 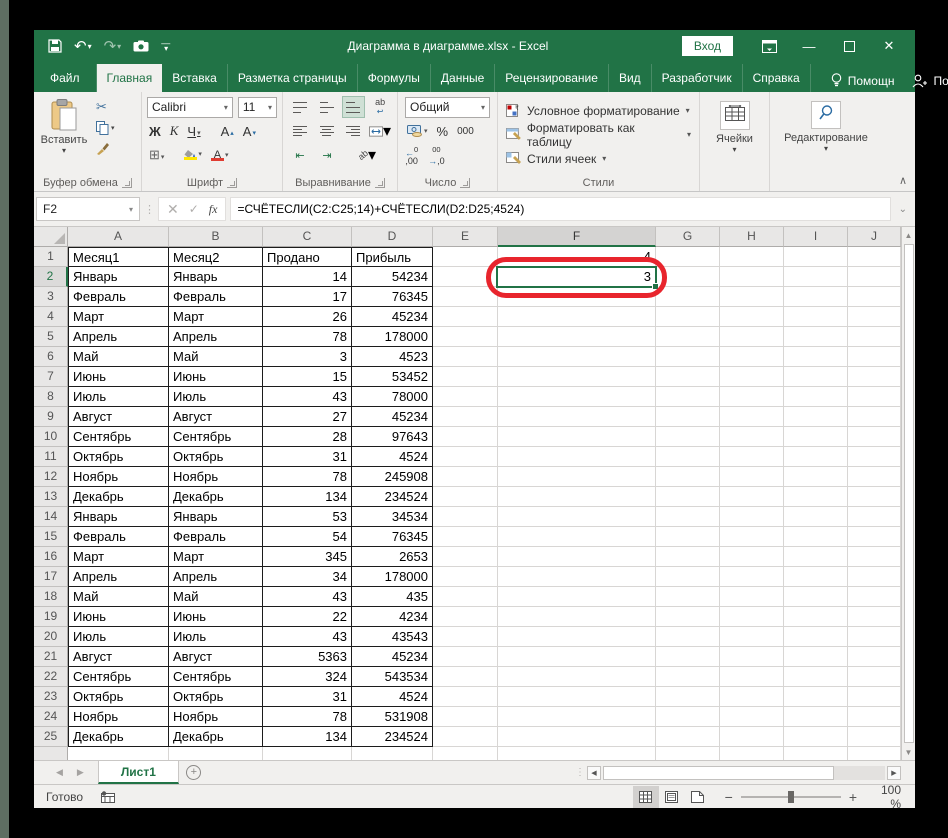 What do you see at coordinates (213, 209) in the screenshot?
I see `insert-function-button: fx` at bounding box center [213, 209].